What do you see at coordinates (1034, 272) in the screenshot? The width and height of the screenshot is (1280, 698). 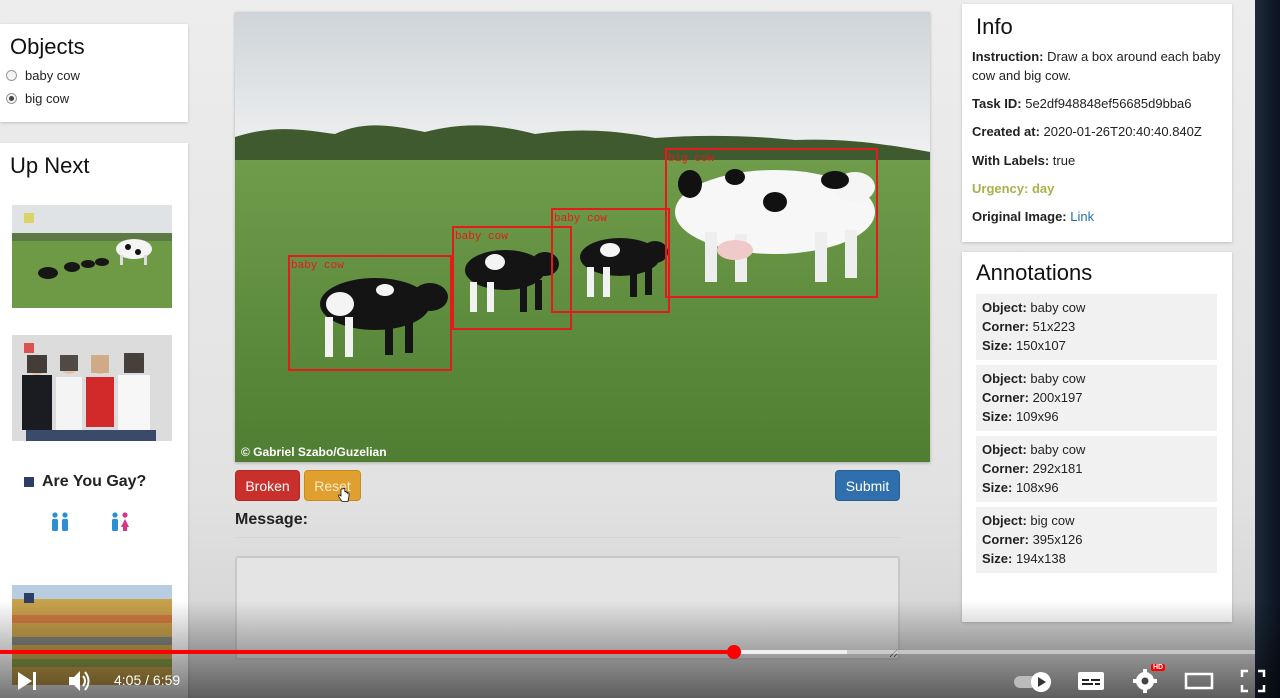 I see `annotations-title: Annotations` at bounding box center [1034, 272].